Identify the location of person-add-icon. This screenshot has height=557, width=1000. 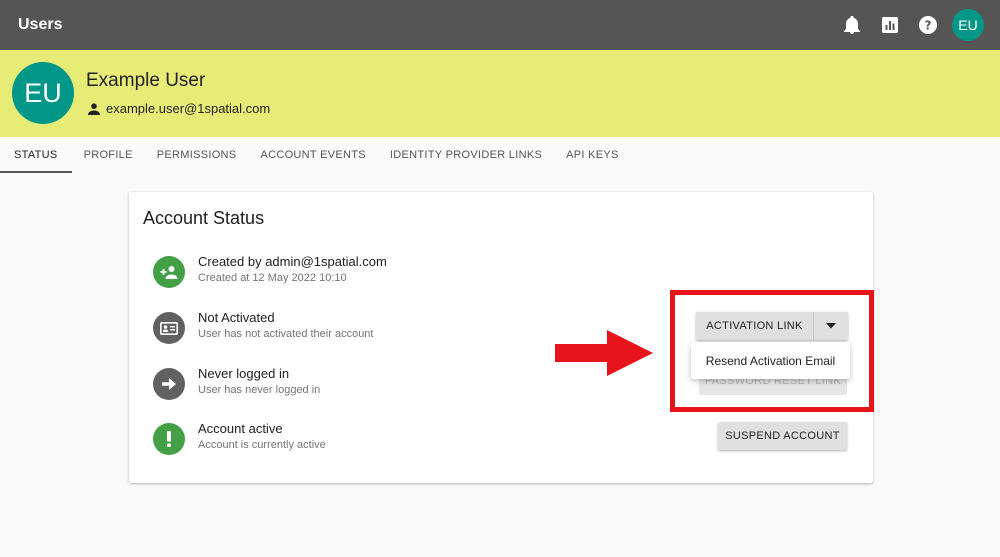
(169, 272).